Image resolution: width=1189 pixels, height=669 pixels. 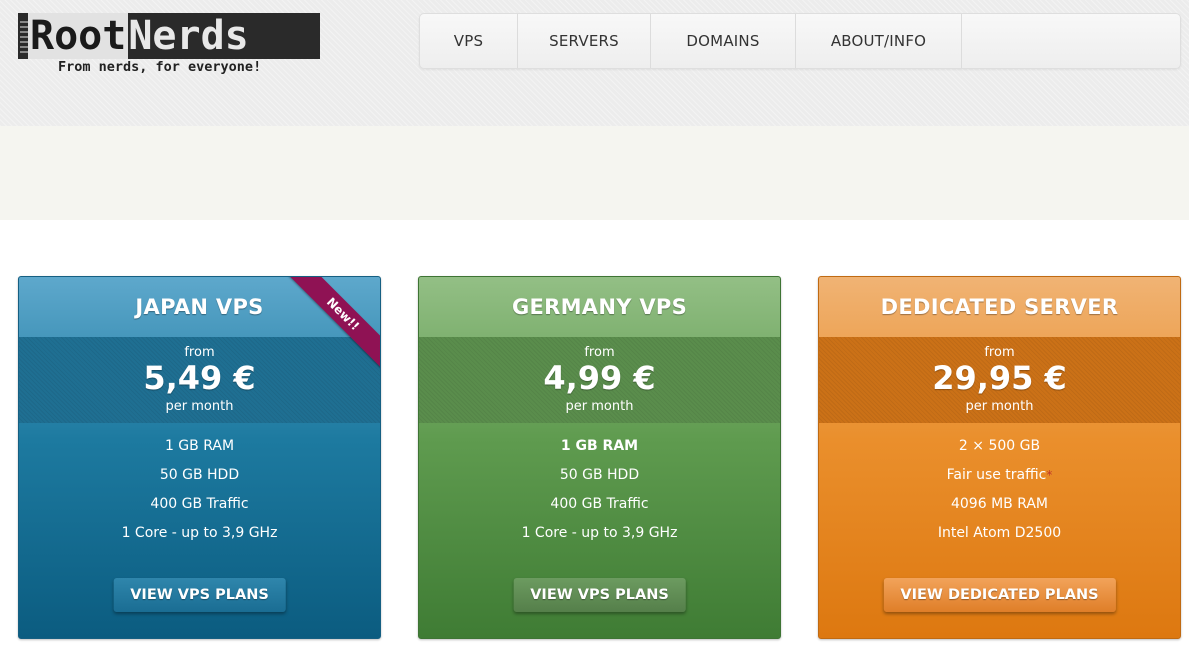 I want to click on price-band: from 29,95 € per month, so click(x=999, y=380).